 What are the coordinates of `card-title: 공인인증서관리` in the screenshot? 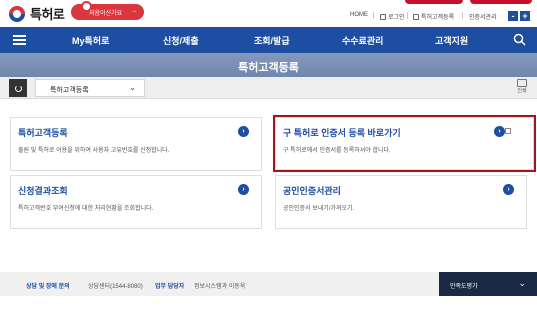 It's located at (312, 191).